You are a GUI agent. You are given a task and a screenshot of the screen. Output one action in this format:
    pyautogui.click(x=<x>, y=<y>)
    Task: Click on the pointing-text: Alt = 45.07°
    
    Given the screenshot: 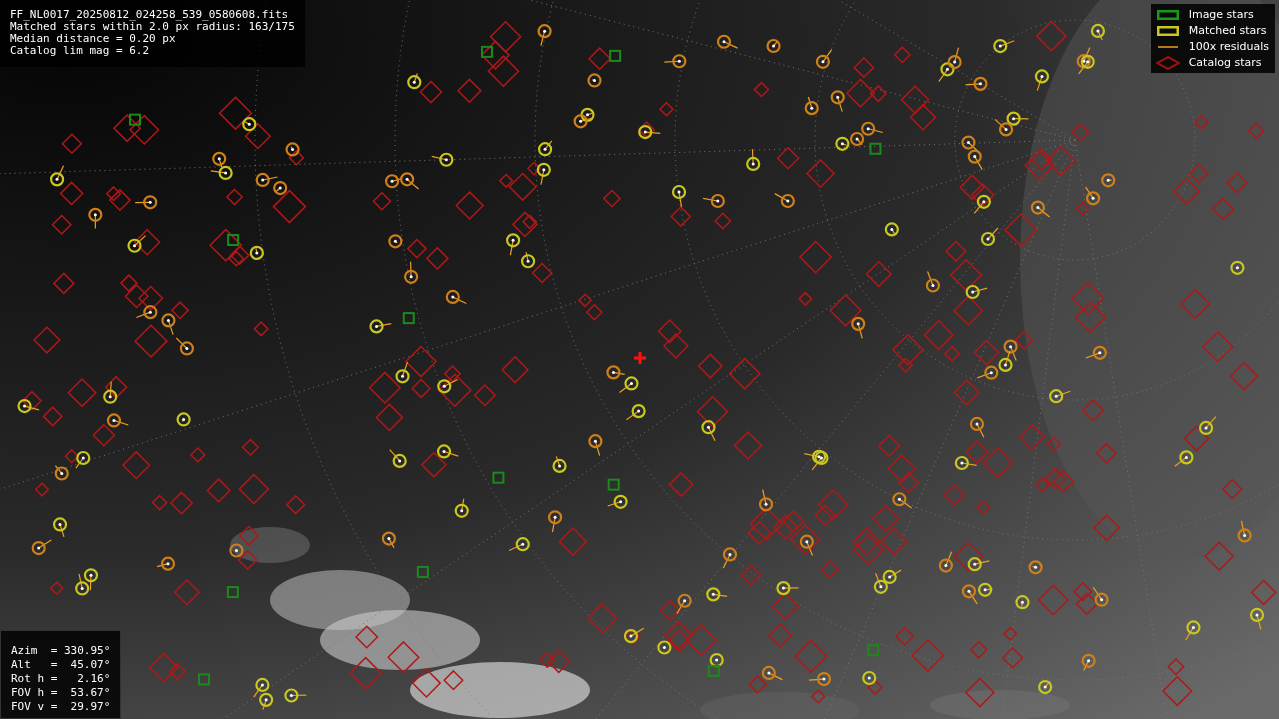 What is the action you would take?
    pyautogui.click(x=61, y=665)
    